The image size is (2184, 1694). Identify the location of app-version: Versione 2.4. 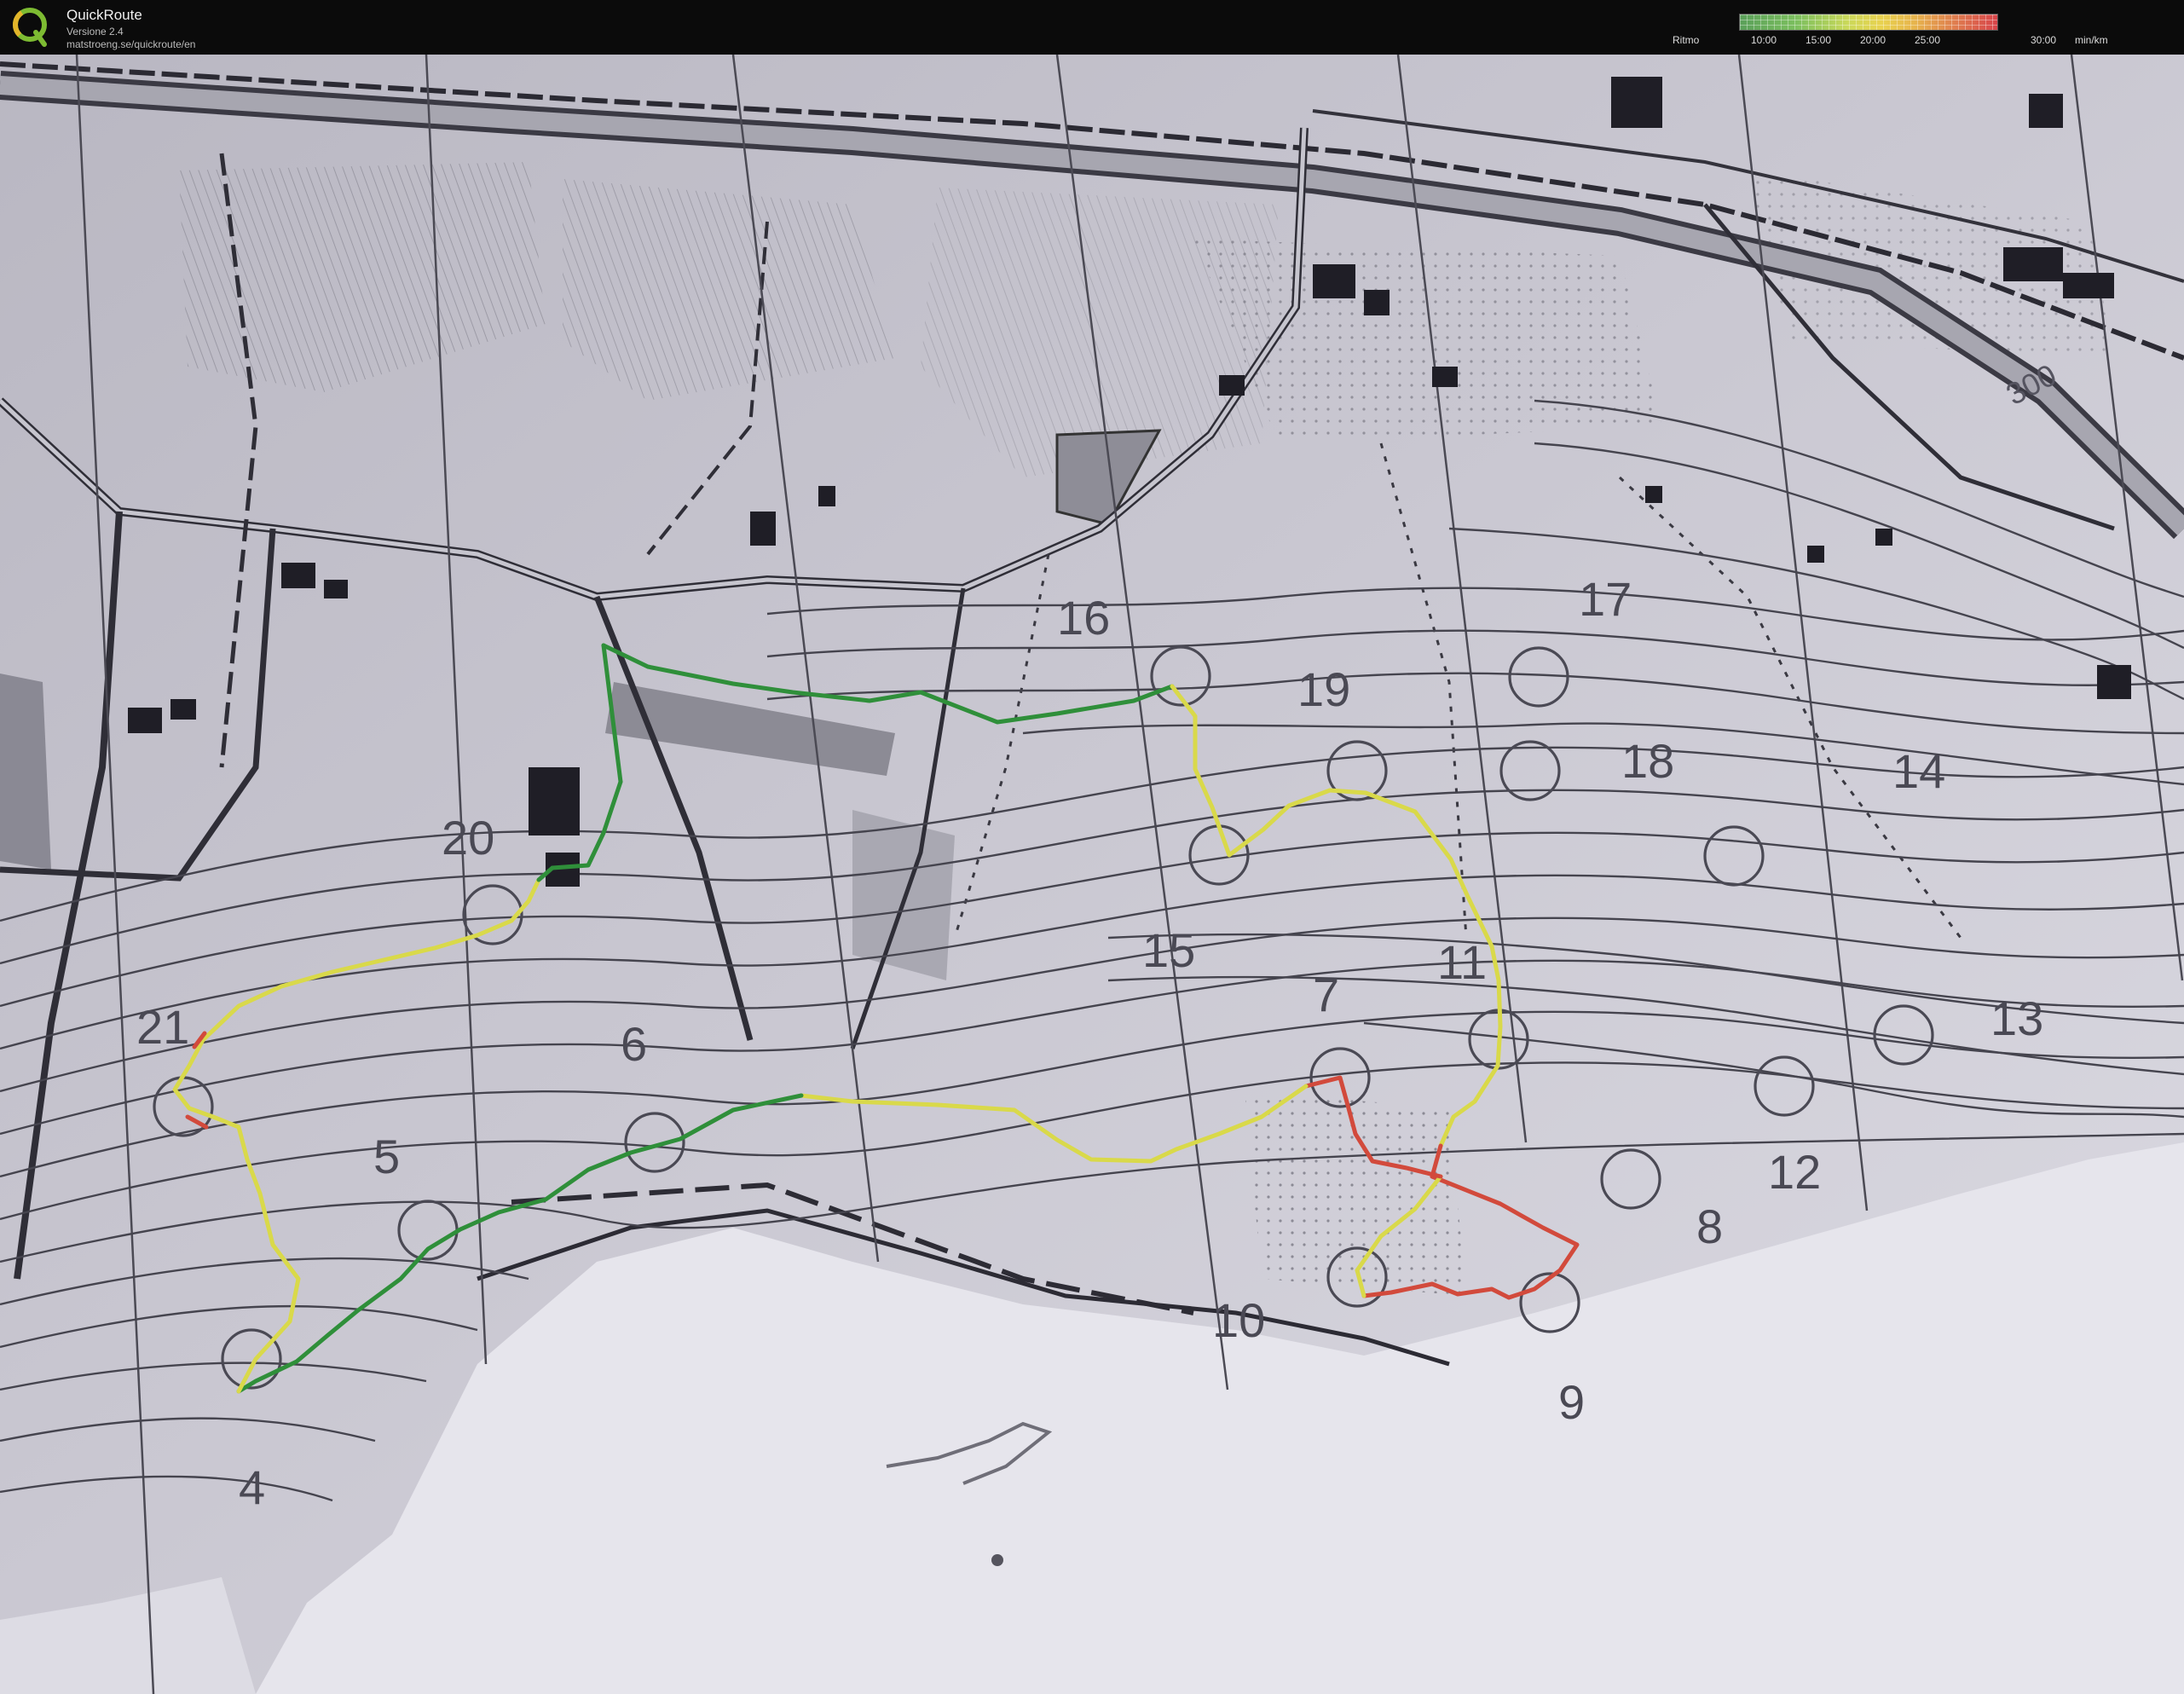
(95, 32).